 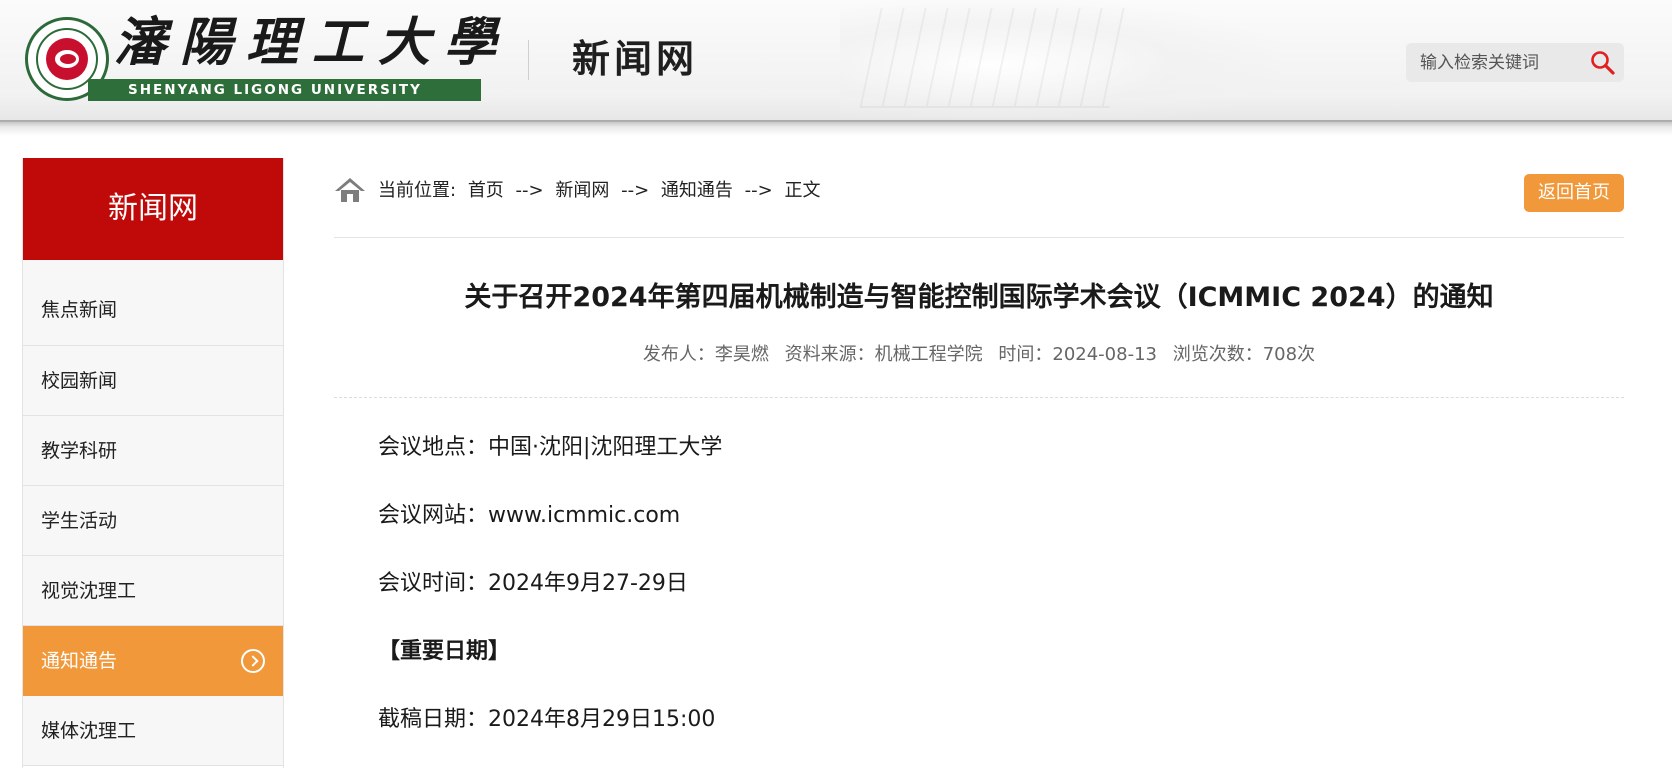 I want to click on sidebar-title: 新闻网, so click(x=153, y=209).